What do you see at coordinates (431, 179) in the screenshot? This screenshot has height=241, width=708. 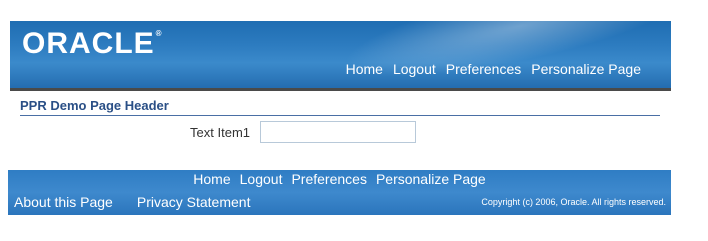 I see `footer-personalize-page-link: Personalize Page` at bounding box center [431, 179].